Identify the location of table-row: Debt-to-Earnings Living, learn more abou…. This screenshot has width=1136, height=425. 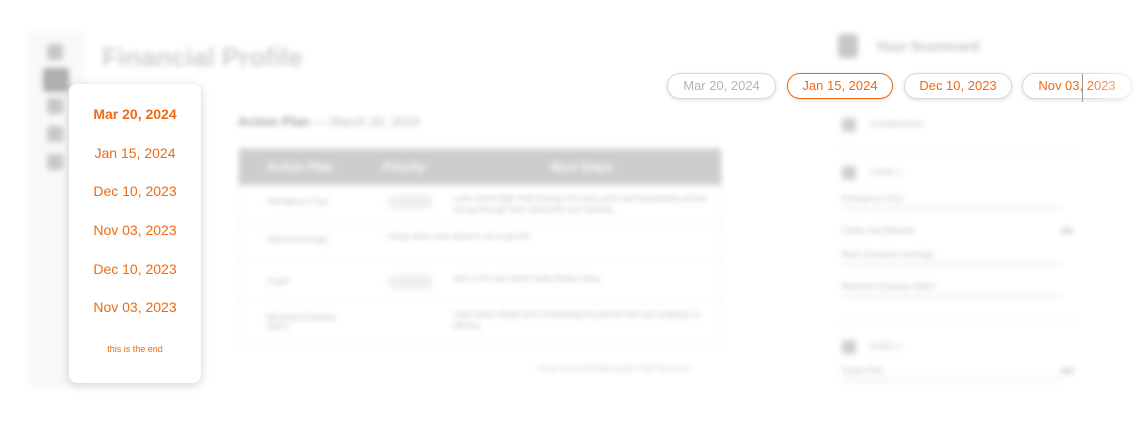
(480, 242).